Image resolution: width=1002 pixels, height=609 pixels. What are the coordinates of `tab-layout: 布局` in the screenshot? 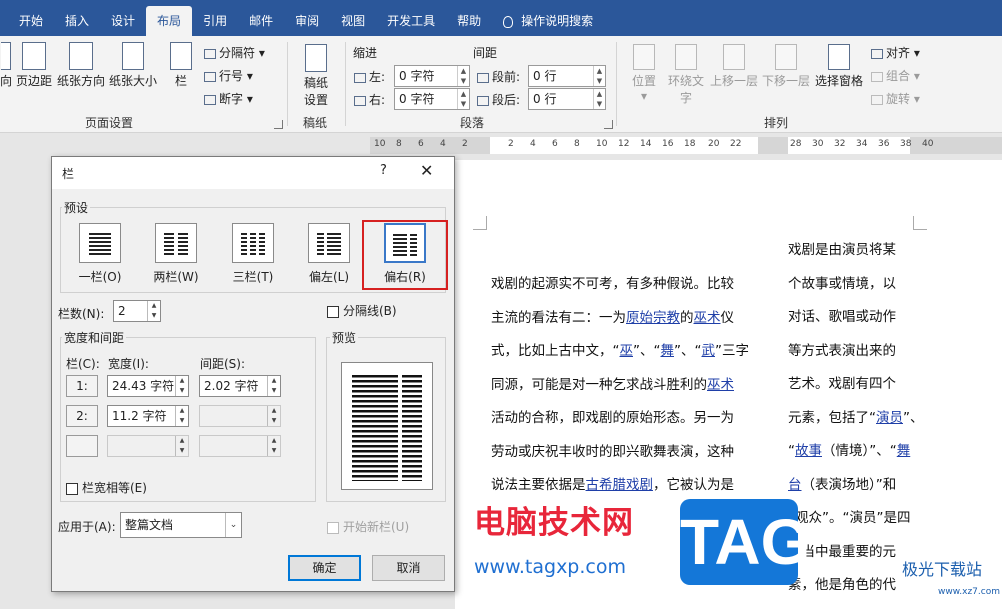 It's located at (169, 21).